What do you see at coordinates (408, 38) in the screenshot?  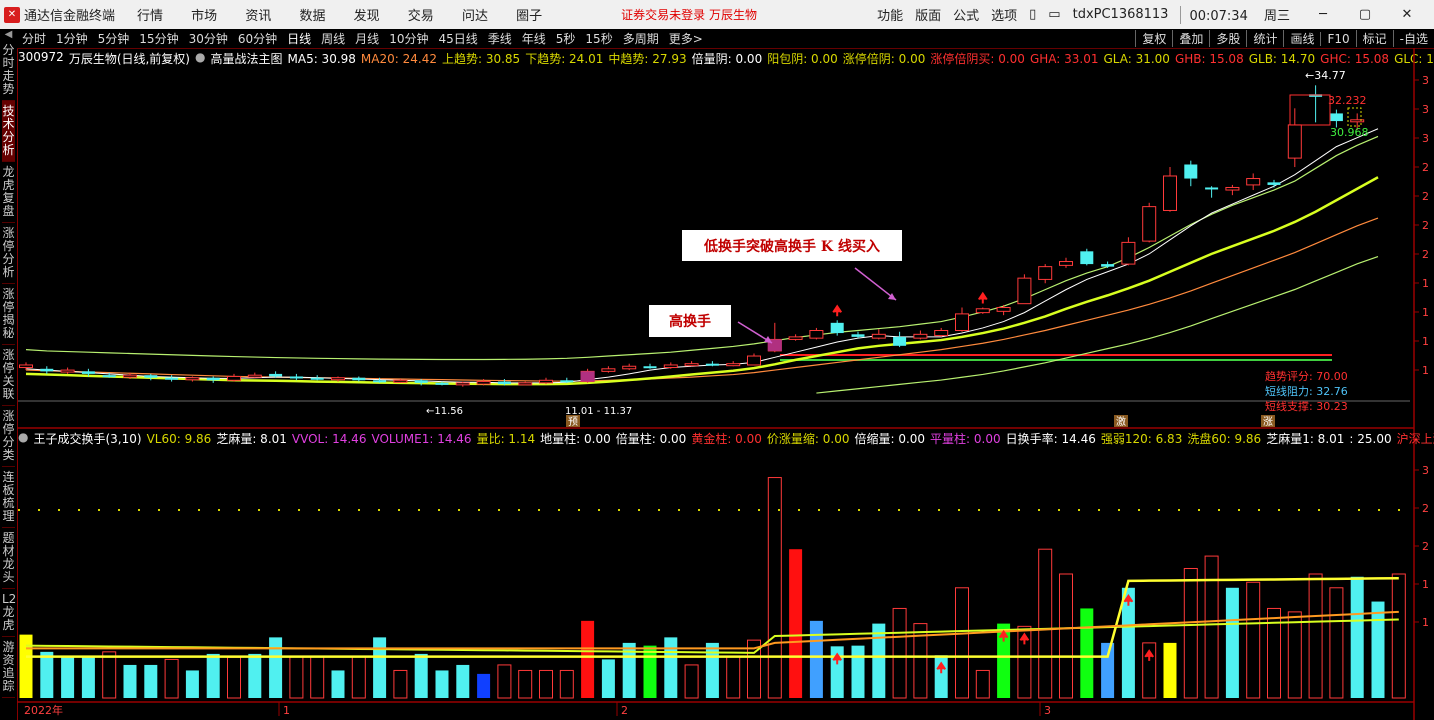 I see `period-10min: 10分钟` at bounding box center [408, 38].